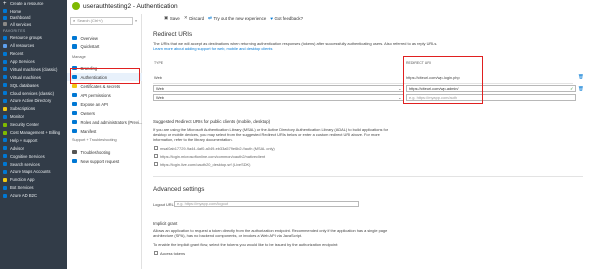  What do you see at coordinates (23, 109) in the screenshot?
I see `sidebar-item-label: Subscriptions` at bounding box center [23, 109].